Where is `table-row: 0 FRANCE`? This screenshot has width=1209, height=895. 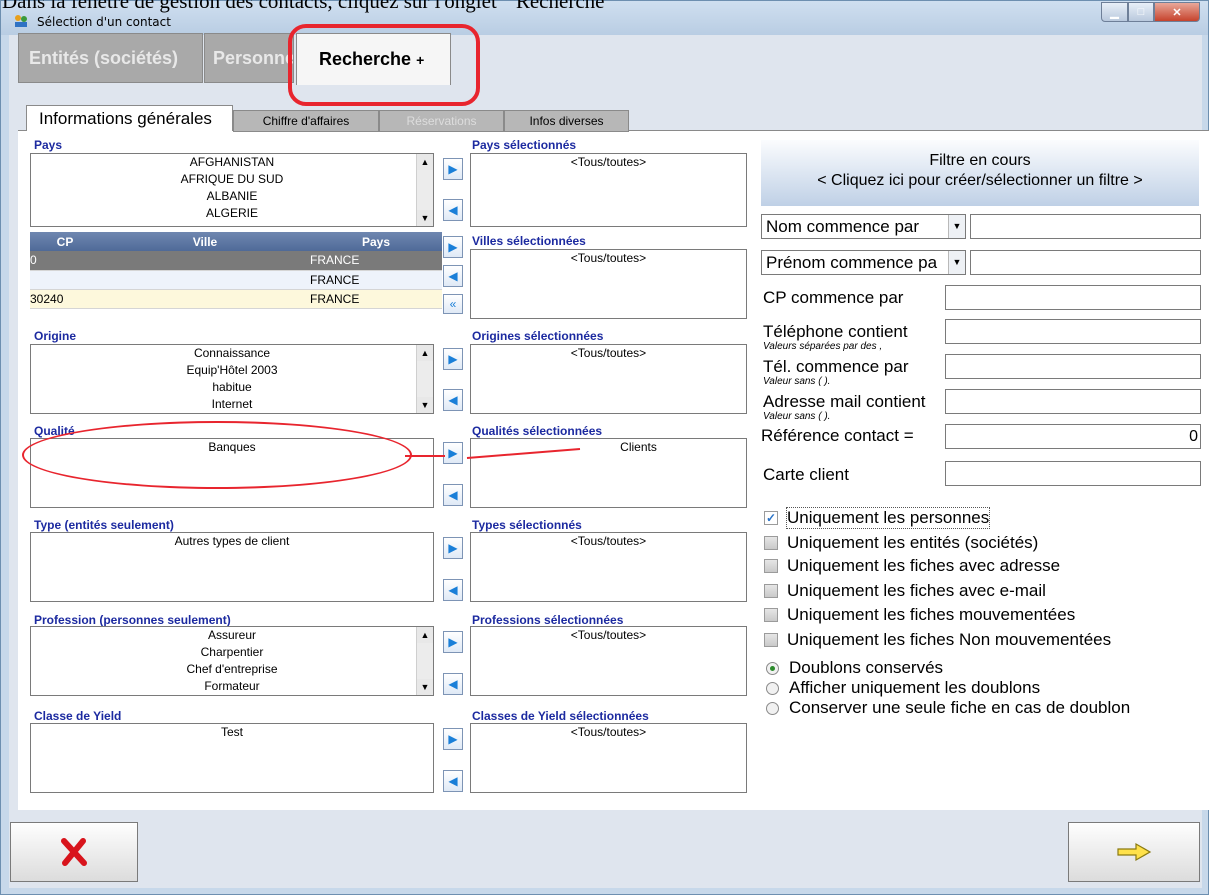 table-row: 0 FRANCE is located at coordinates (236, 261).